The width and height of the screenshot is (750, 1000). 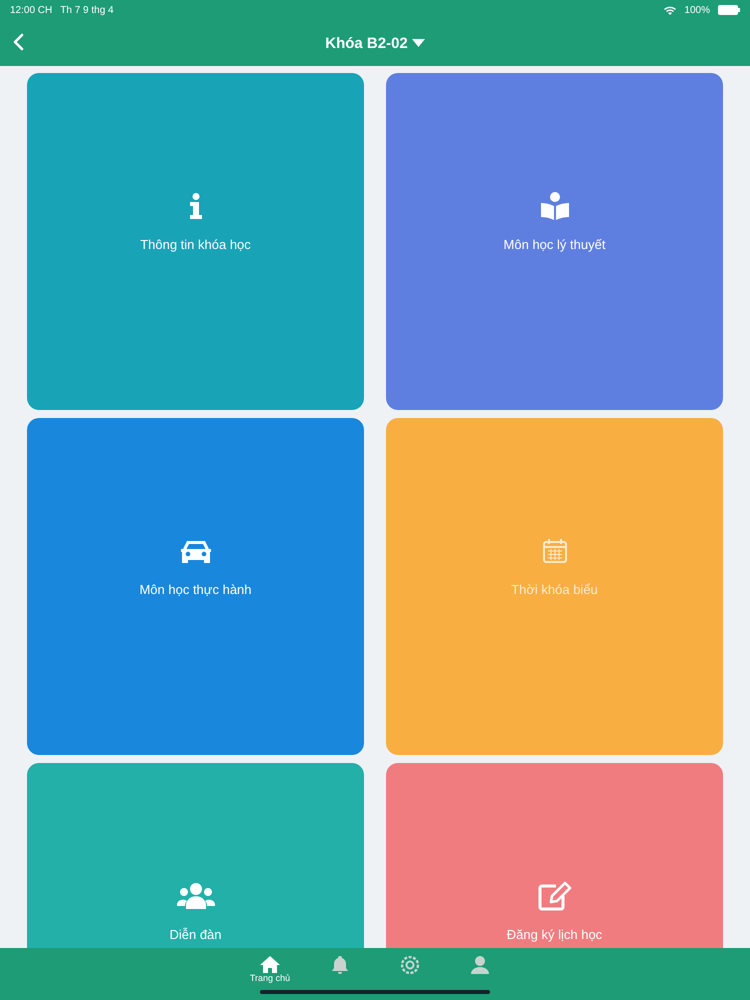 I want to click on aperture-icon, so click(x=410, y=965).